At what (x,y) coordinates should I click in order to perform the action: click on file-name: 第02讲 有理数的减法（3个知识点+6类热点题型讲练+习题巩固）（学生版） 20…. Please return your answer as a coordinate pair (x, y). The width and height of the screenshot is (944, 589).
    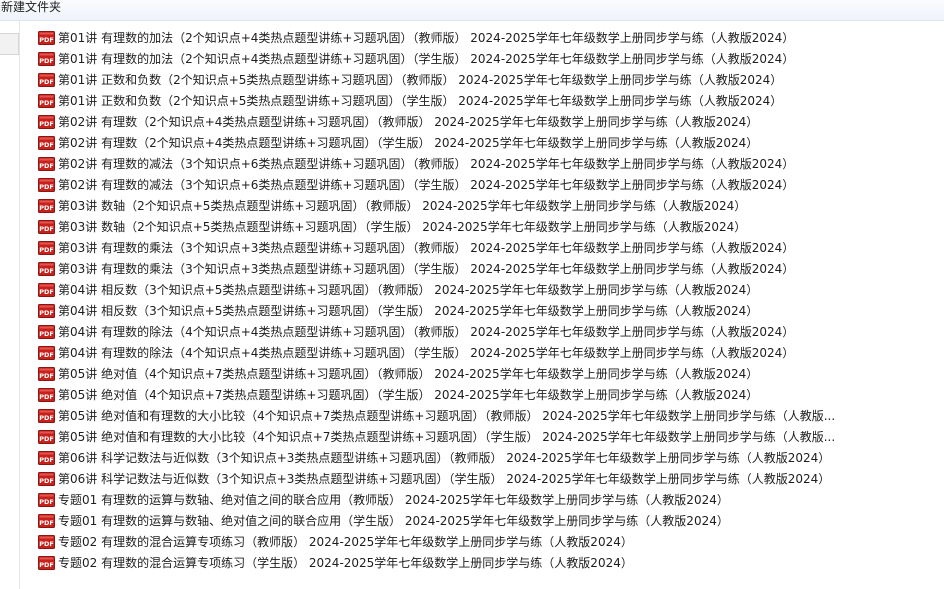
    Looking at the image, I should click on (426, 185).